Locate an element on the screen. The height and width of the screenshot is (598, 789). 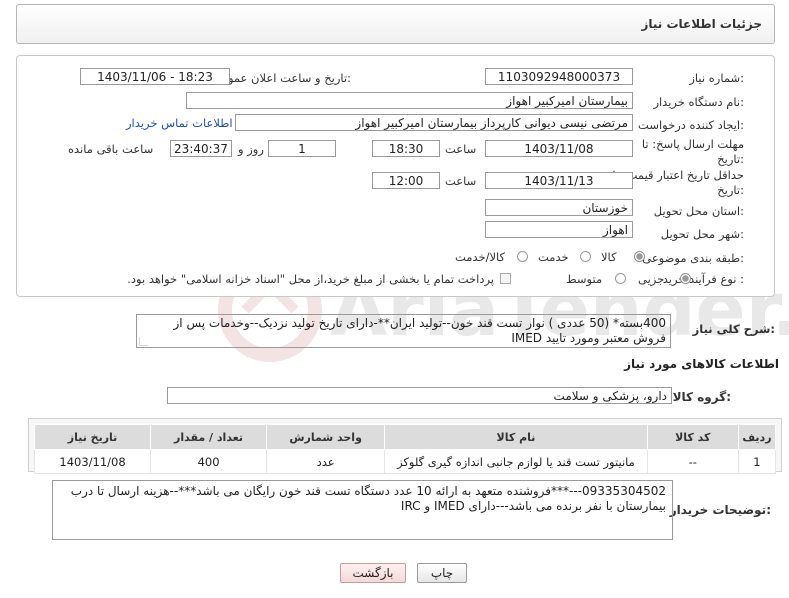
city-label: شهر محل تحویل: is located at coordinates (702, 234).